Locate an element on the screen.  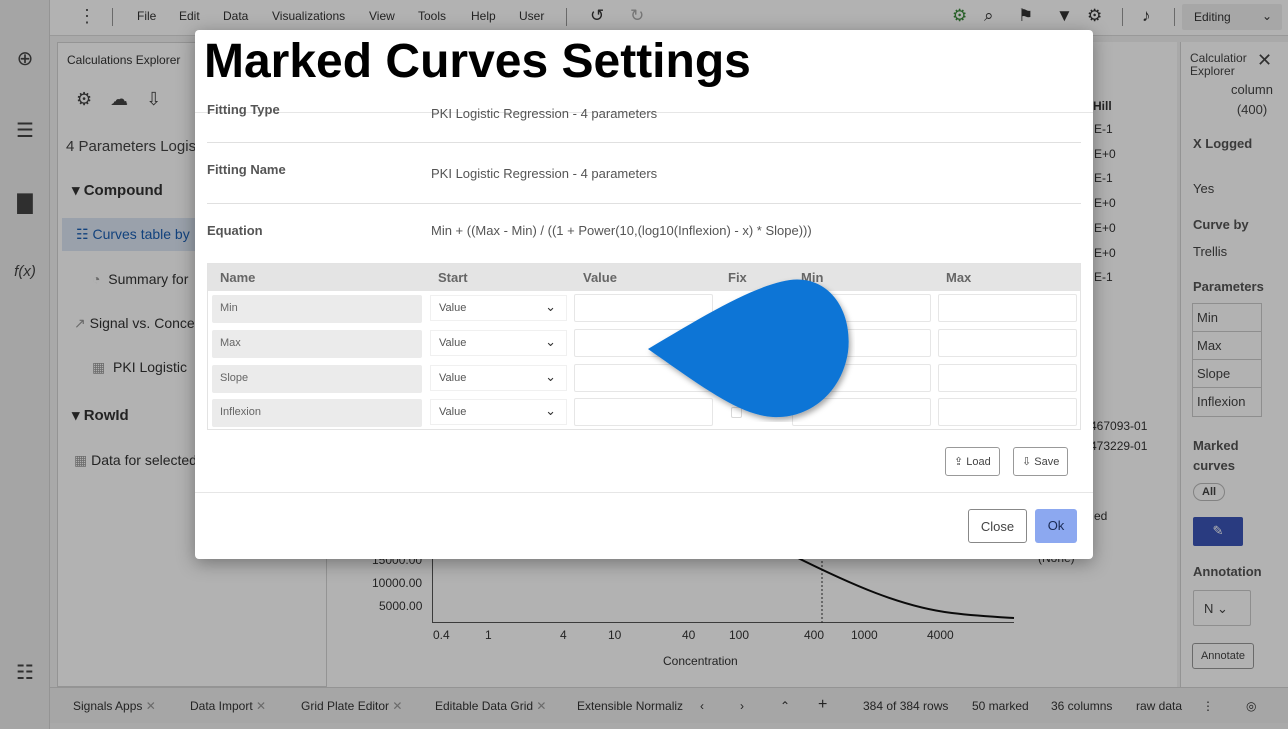
max-input-inflexion is located at coordinates (1007, 412).